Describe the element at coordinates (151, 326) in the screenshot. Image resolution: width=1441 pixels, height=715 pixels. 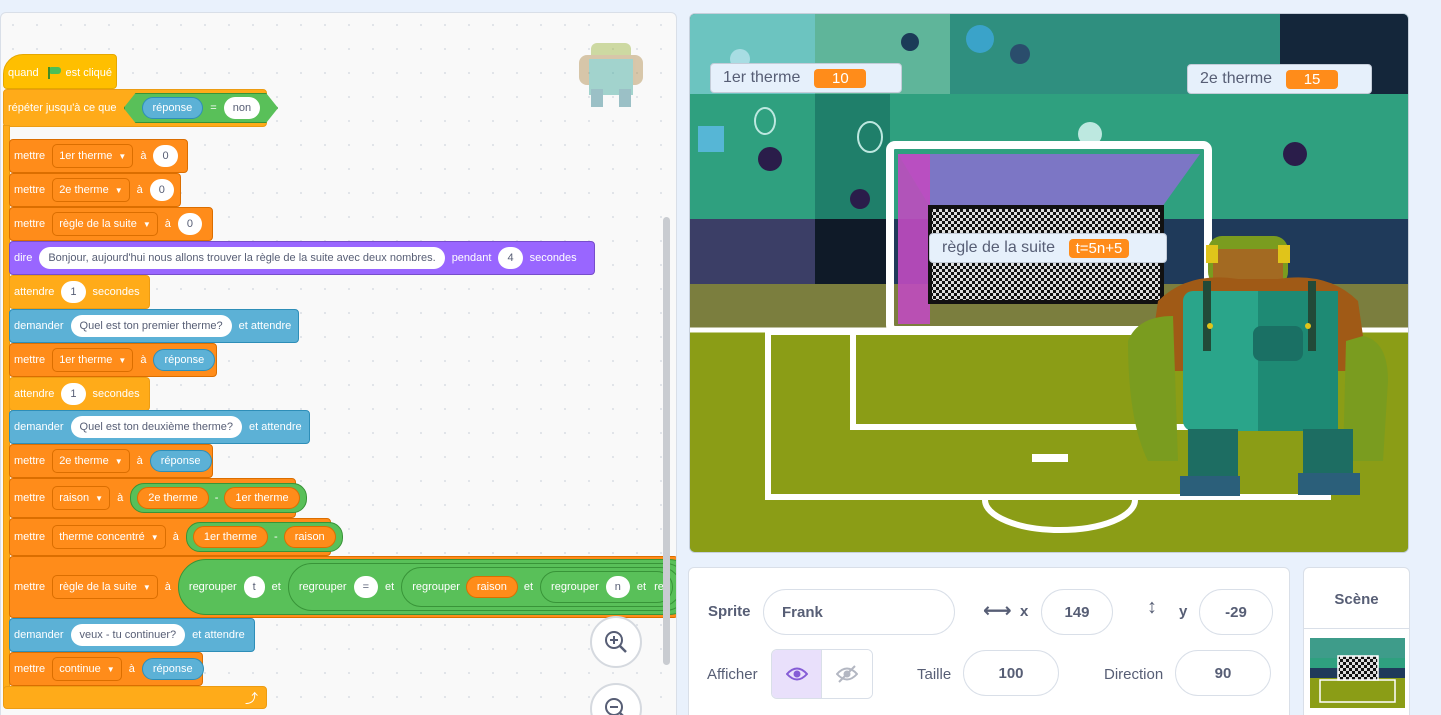
I see `question-input: Quel est ton premier therme?` at that location.